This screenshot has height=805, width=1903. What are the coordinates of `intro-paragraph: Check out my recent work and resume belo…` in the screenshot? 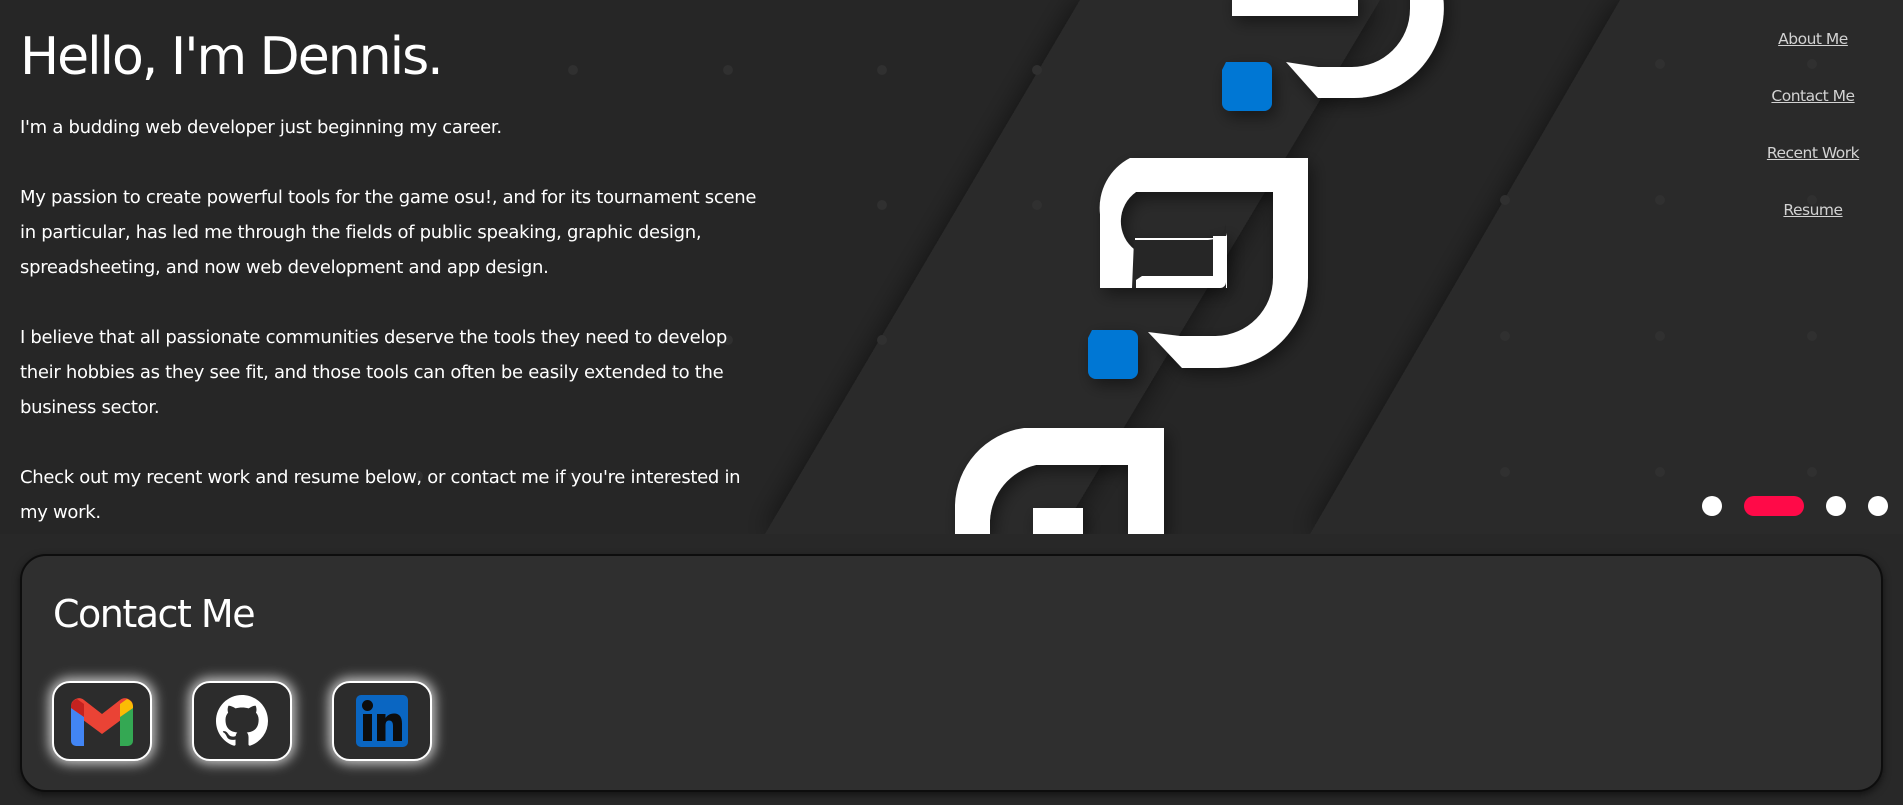 It's located at (380, 495).